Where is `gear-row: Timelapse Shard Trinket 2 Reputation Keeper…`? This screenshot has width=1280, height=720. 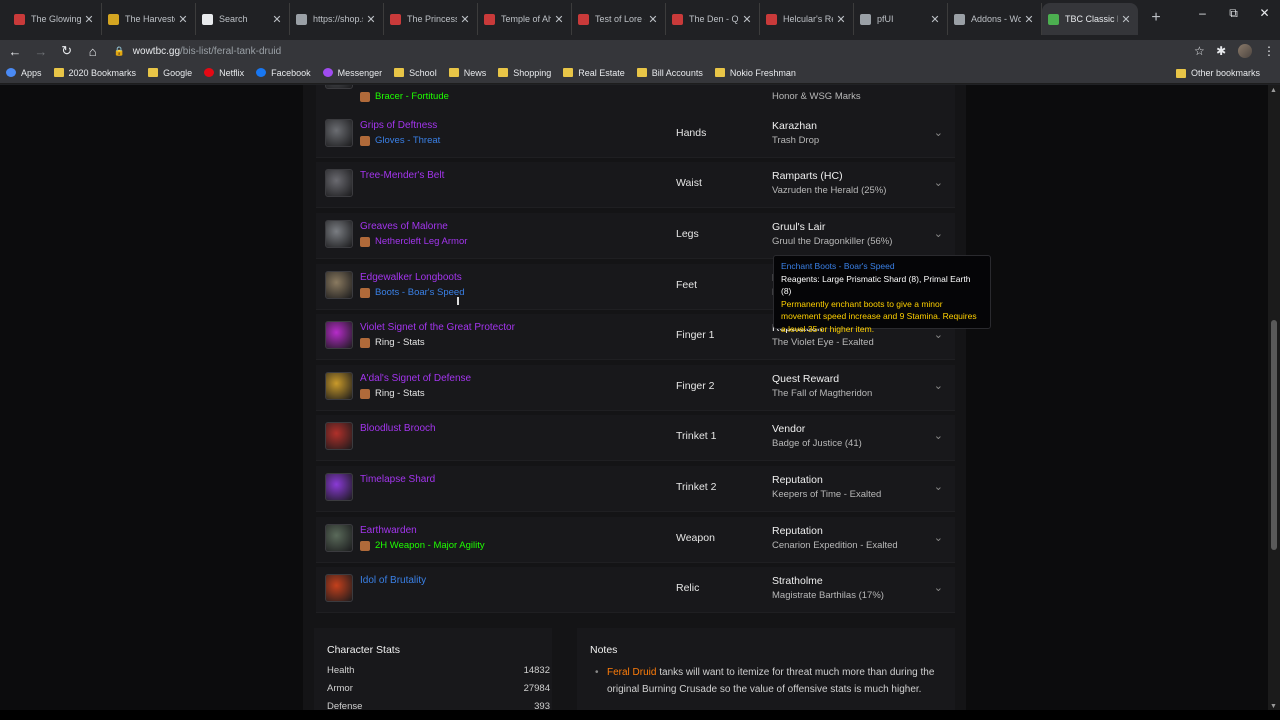
gear-row: Timelapse Shard Trinket 2 Reputation Keeper… is located at coordinates (635, 489).